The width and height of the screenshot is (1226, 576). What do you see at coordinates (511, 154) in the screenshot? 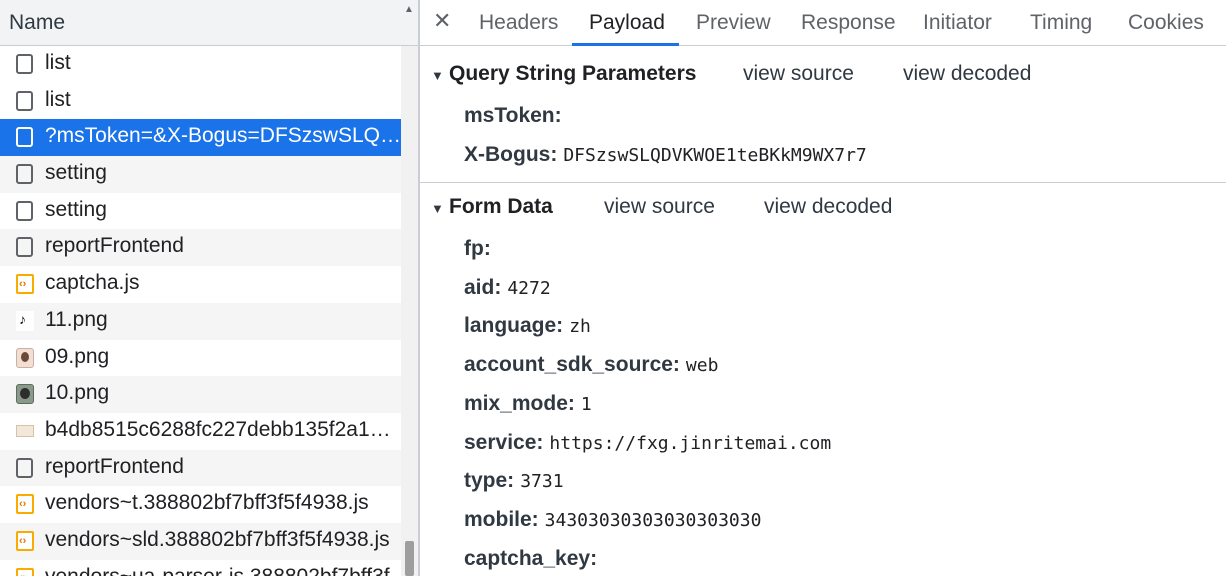
I see `param-key: X-Bogus:` at bounding box center [511, 154].